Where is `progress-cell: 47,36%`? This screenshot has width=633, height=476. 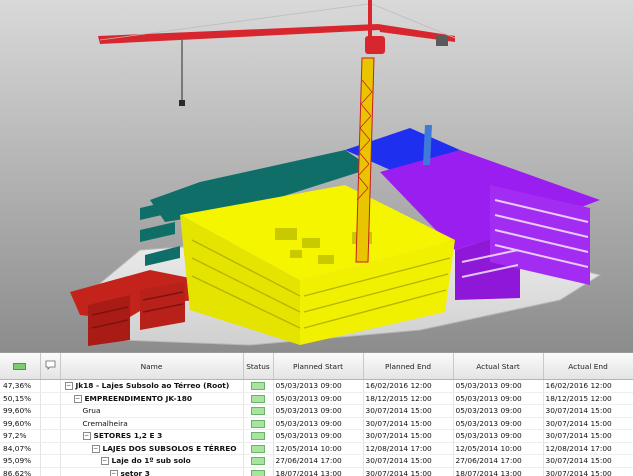
progress-cell: 47,36% is located at coordinates (20, 386).